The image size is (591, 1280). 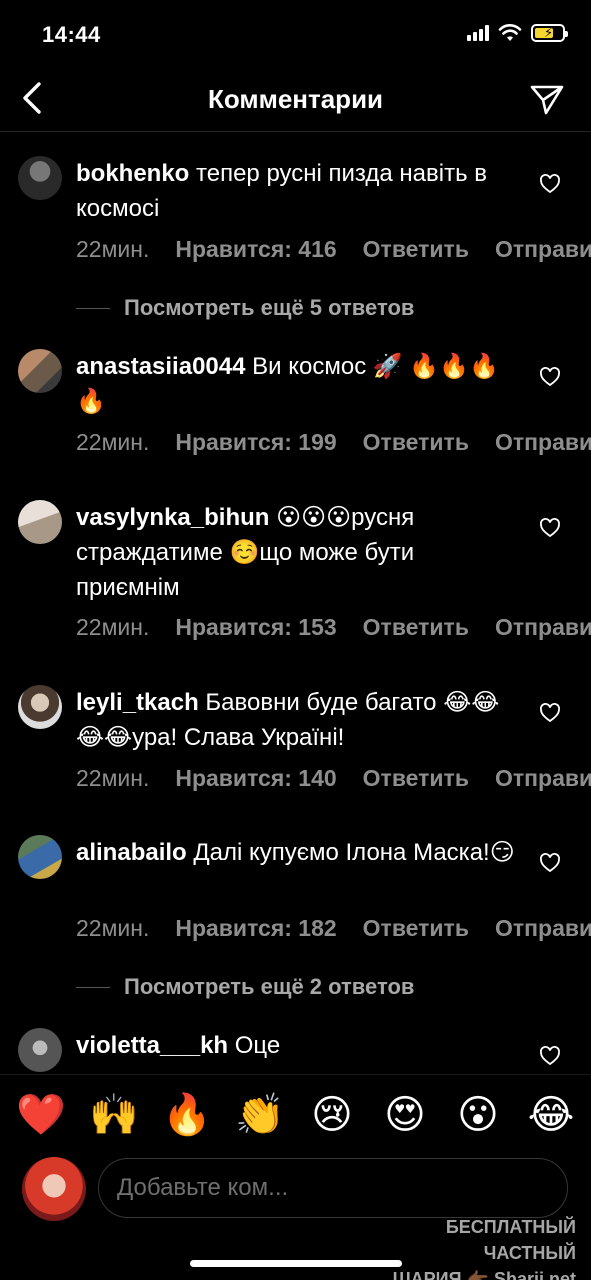 I want to click on like-count: Нравится: 199, so click(x=255, y=442).